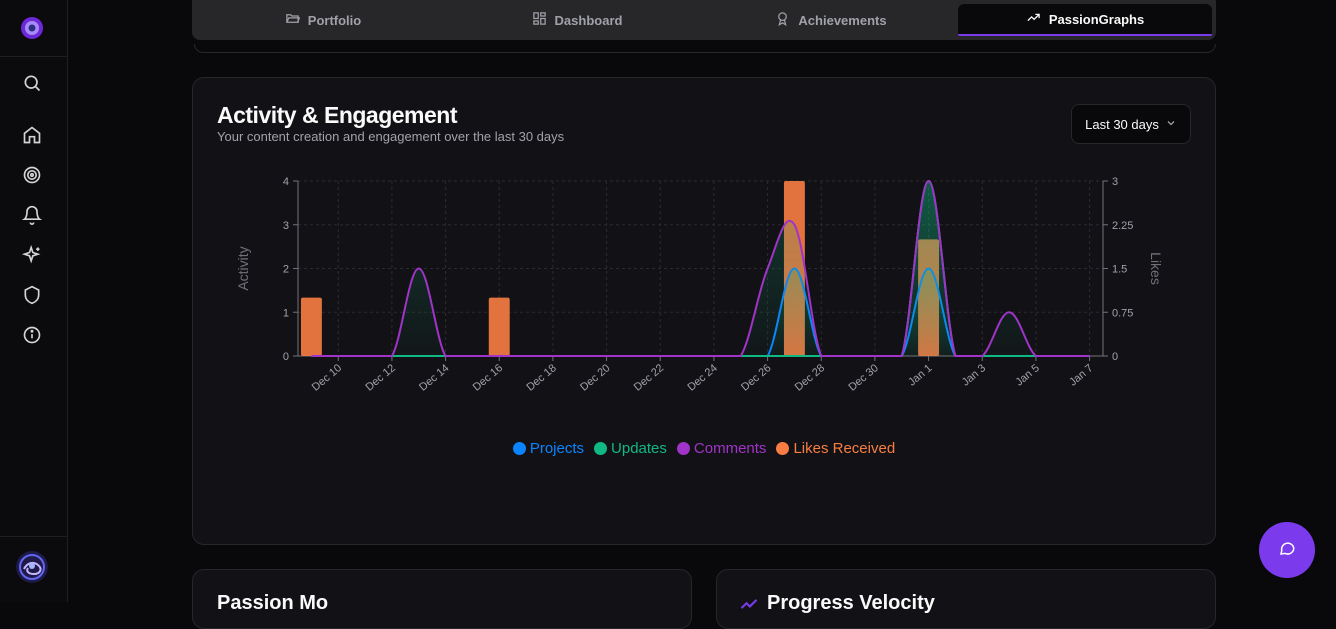  What do you see at coordinates (1115, 357) in the screenshot?
I see `y2-tick-label: 0` at bounding box center [1115, 357].